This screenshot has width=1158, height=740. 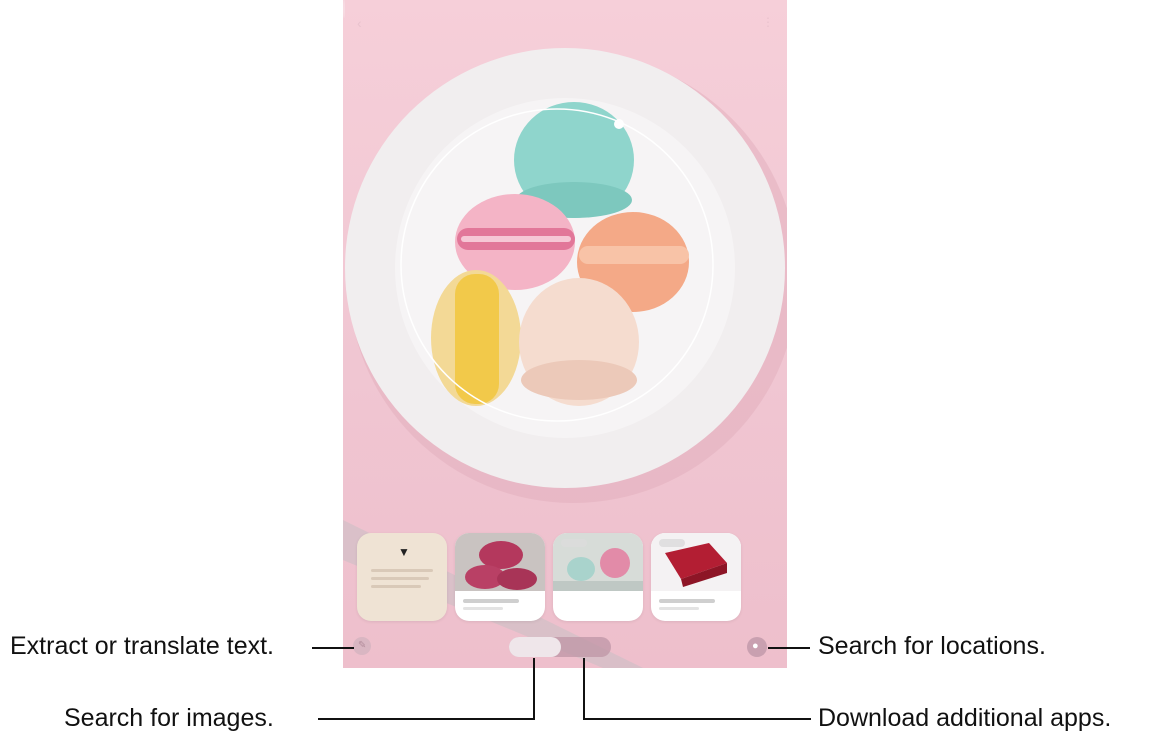 I want to click on search-results: ▼, so click(x=572, y=577).